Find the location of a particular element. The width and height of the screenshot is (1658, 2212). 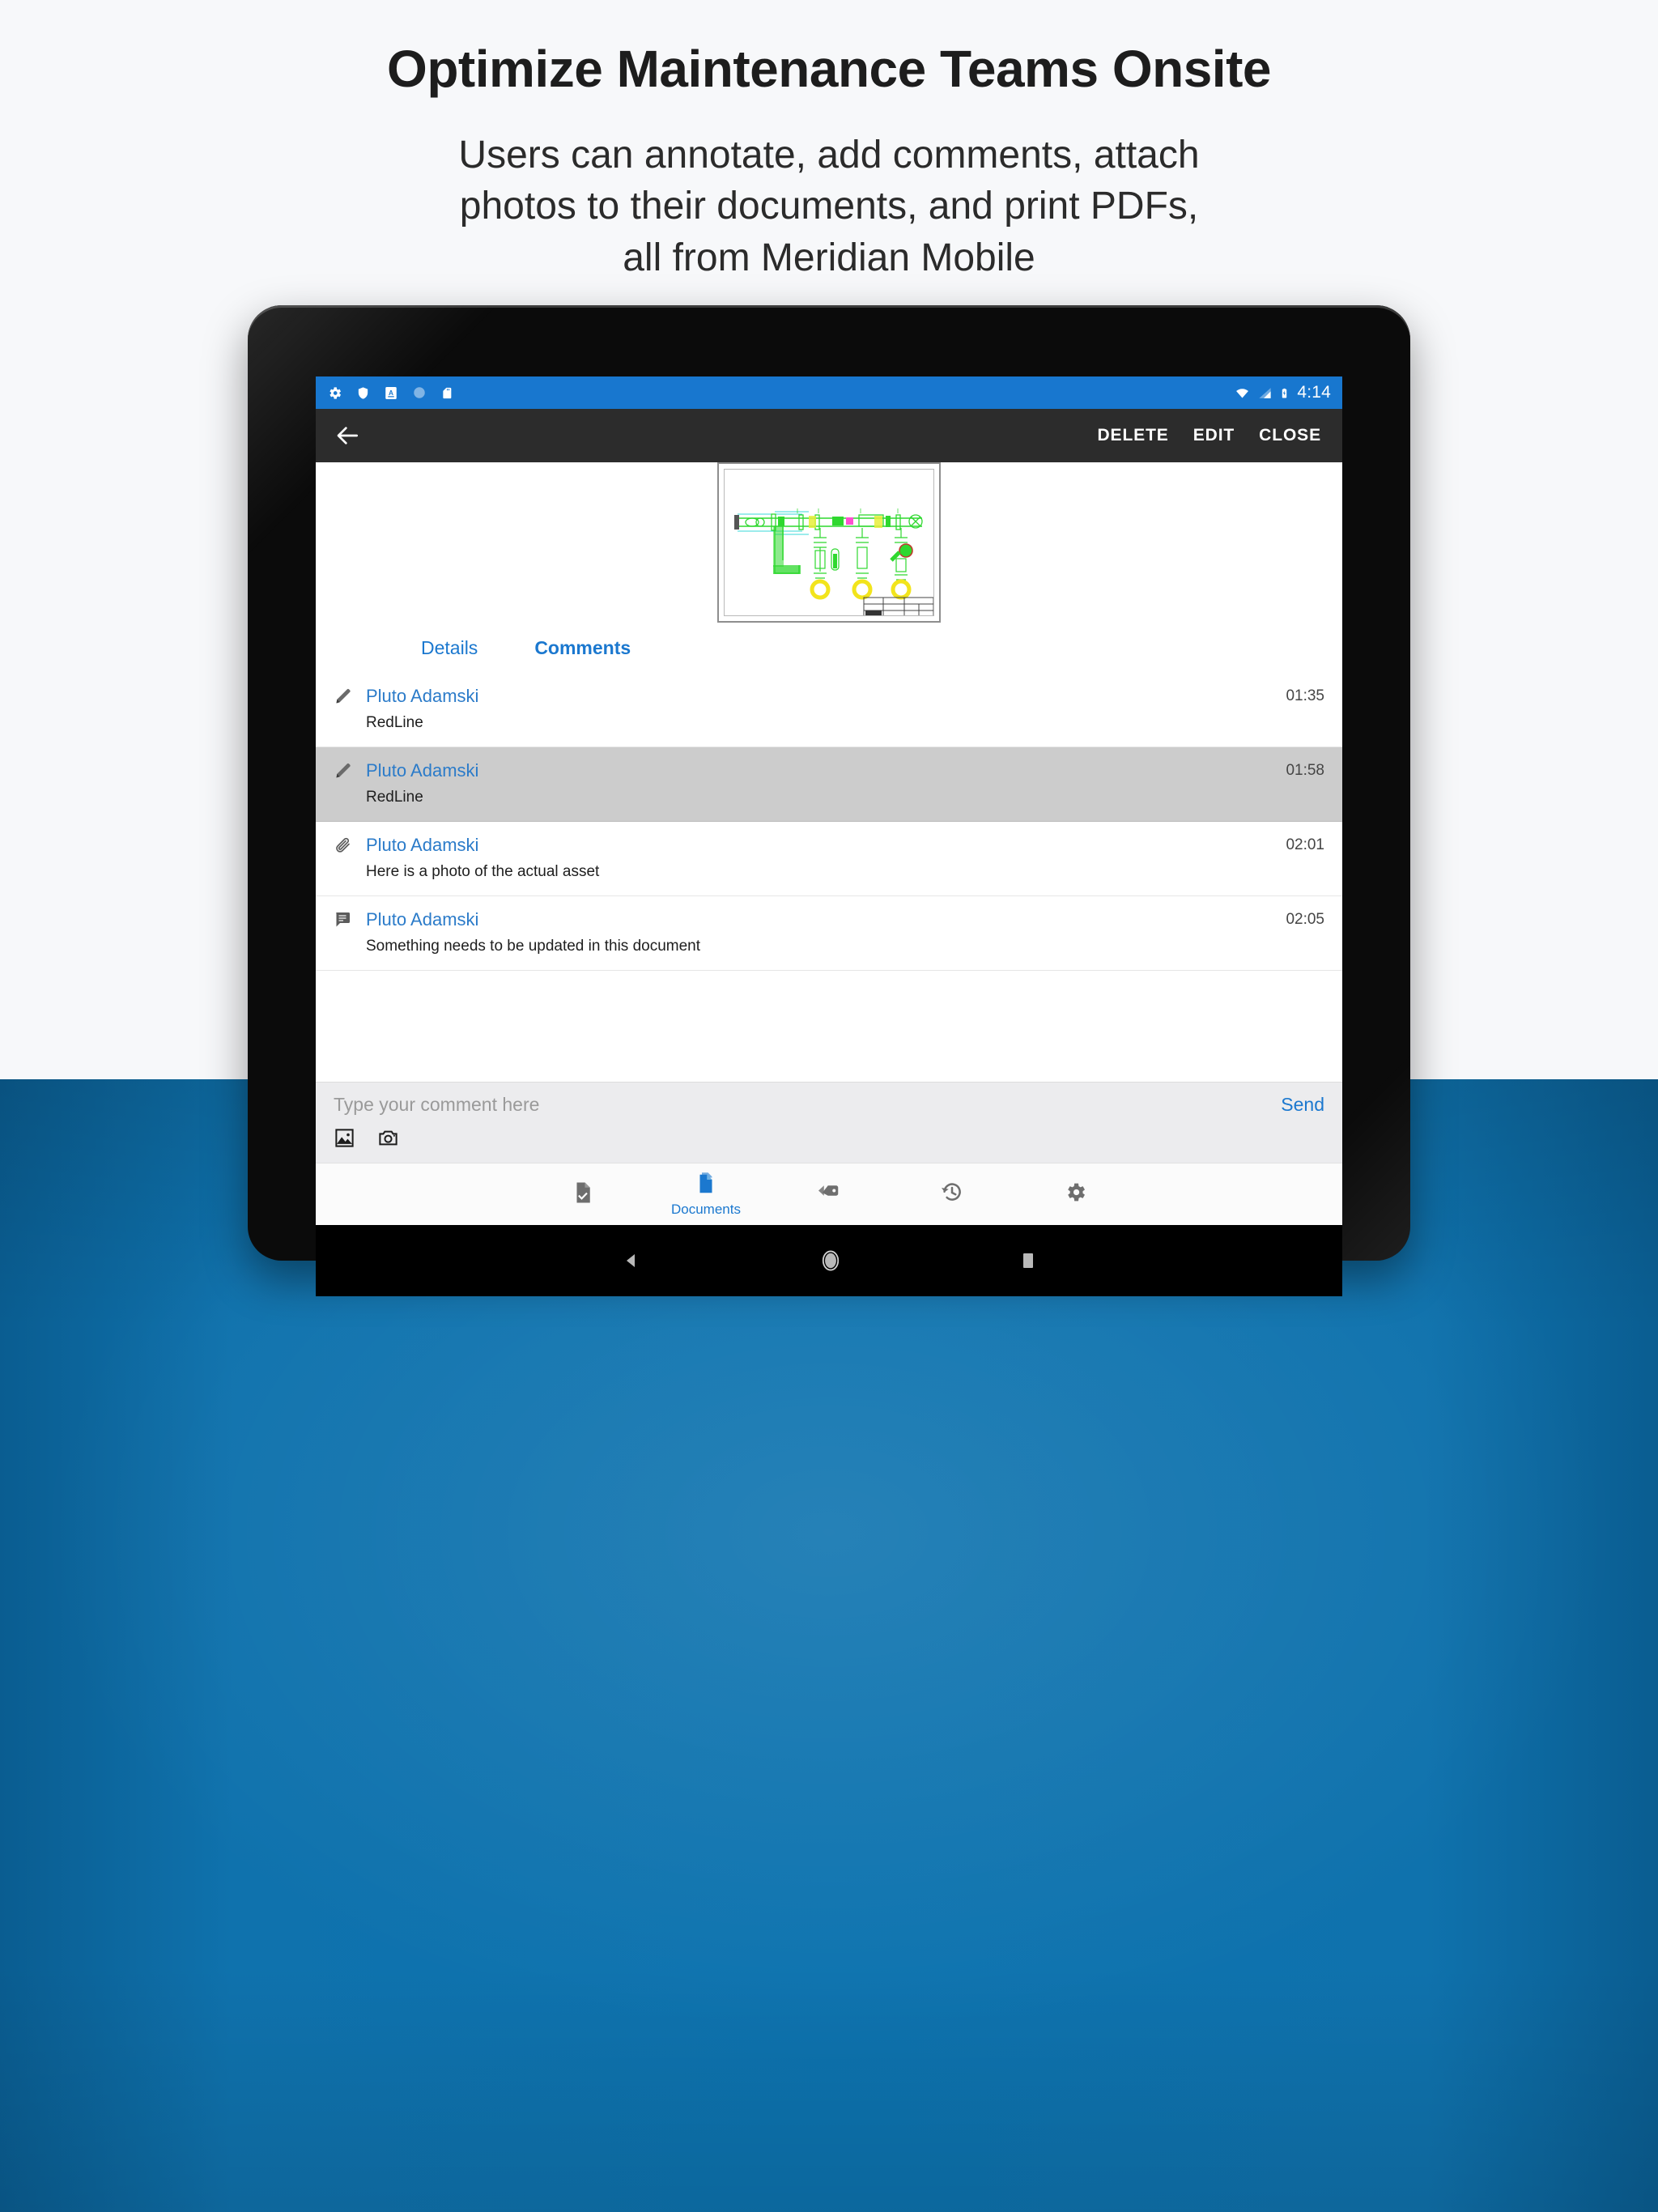

app-toolbar: DELETE EDIT CLOSE is located at coordinates (829, 435).